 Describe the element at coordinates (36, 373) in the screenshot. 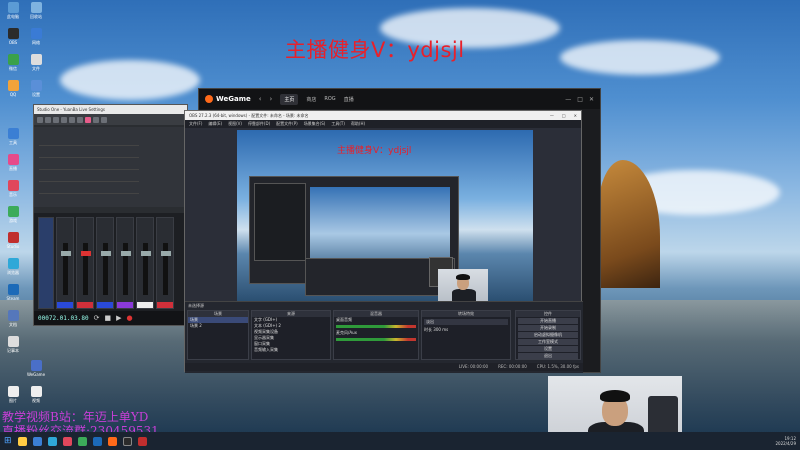

I see `desktop-icon: WeGame` at that location.